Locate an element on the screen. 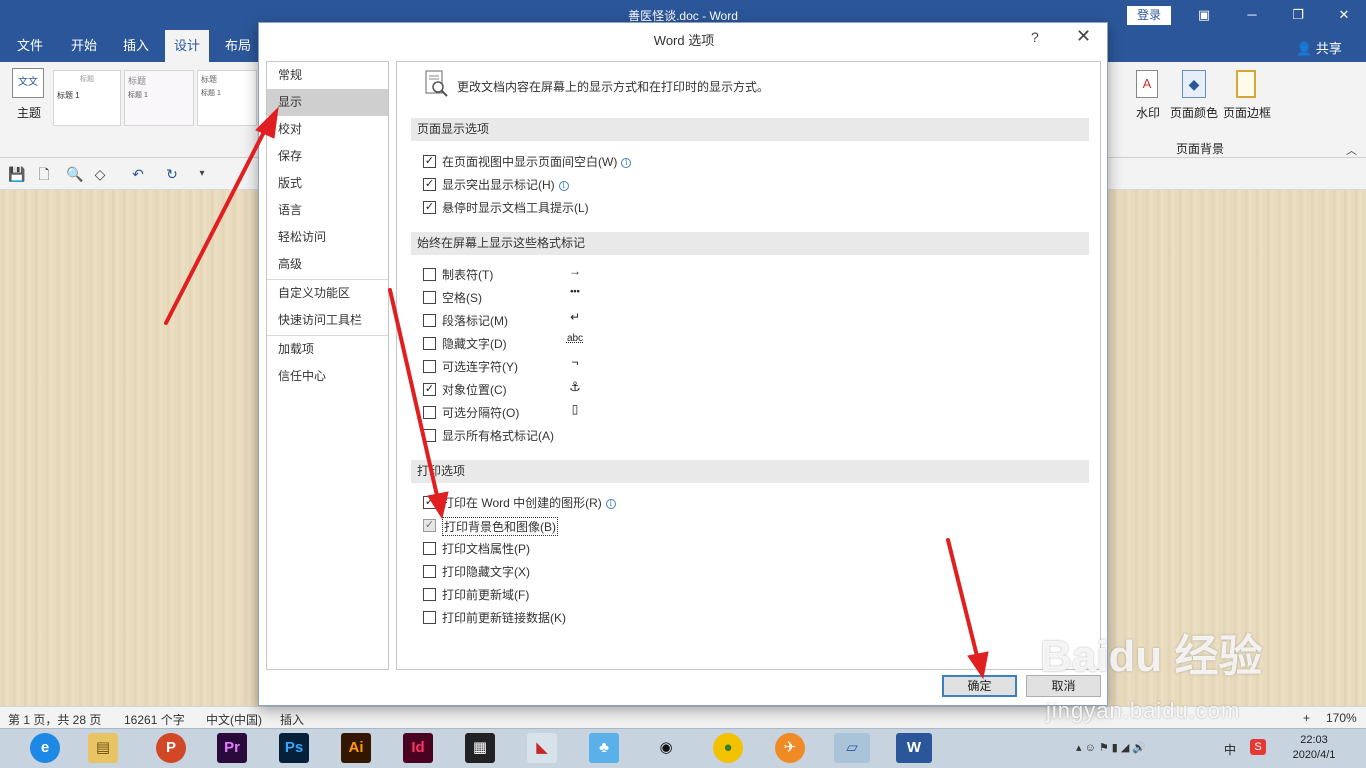 The image size is (1366, 768). checkbox-paragraph-marks is located at coordinates (429, 320).